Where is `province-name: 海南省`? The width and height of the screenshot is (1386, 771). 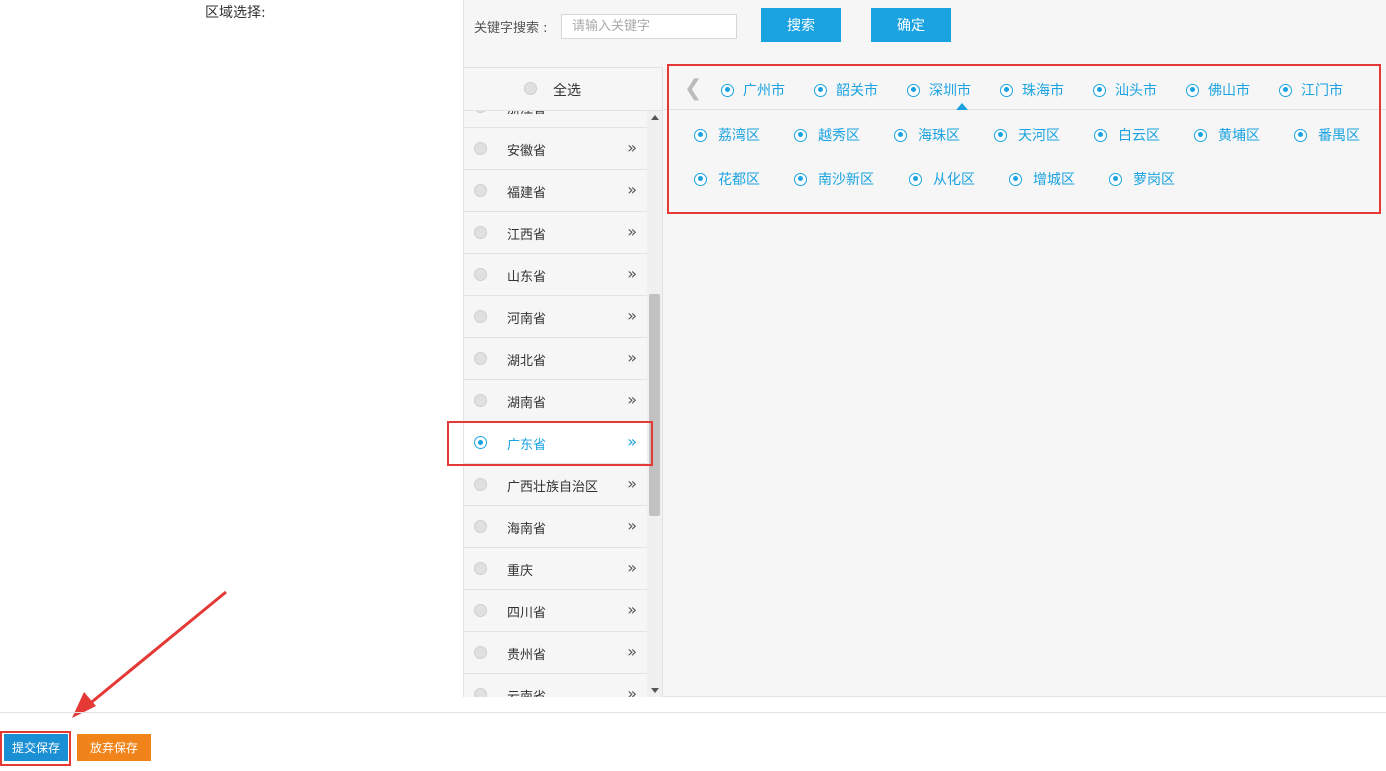
province-name: 海南省 is located at coordinates (527, 529).